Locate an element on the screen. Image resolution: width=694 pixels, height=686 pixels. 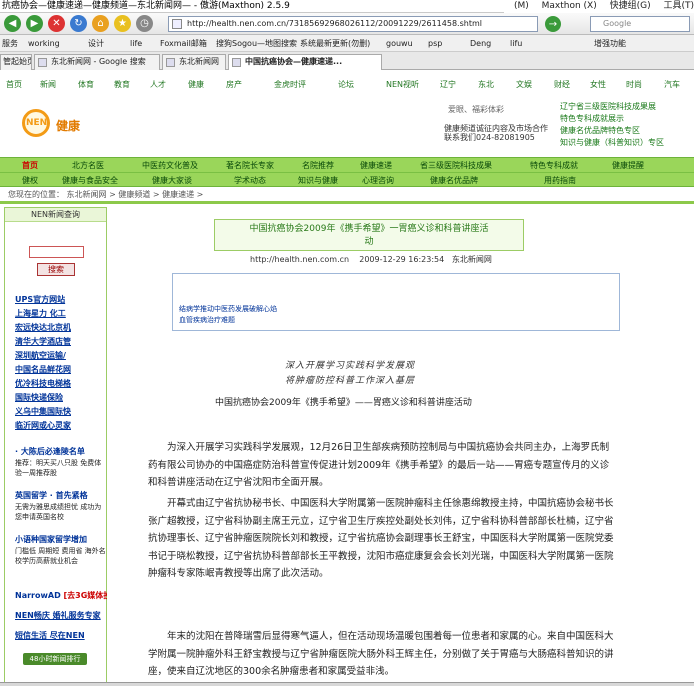
sidebar-link: 中国名品鲜花网 is located at coordinates (61, 369).